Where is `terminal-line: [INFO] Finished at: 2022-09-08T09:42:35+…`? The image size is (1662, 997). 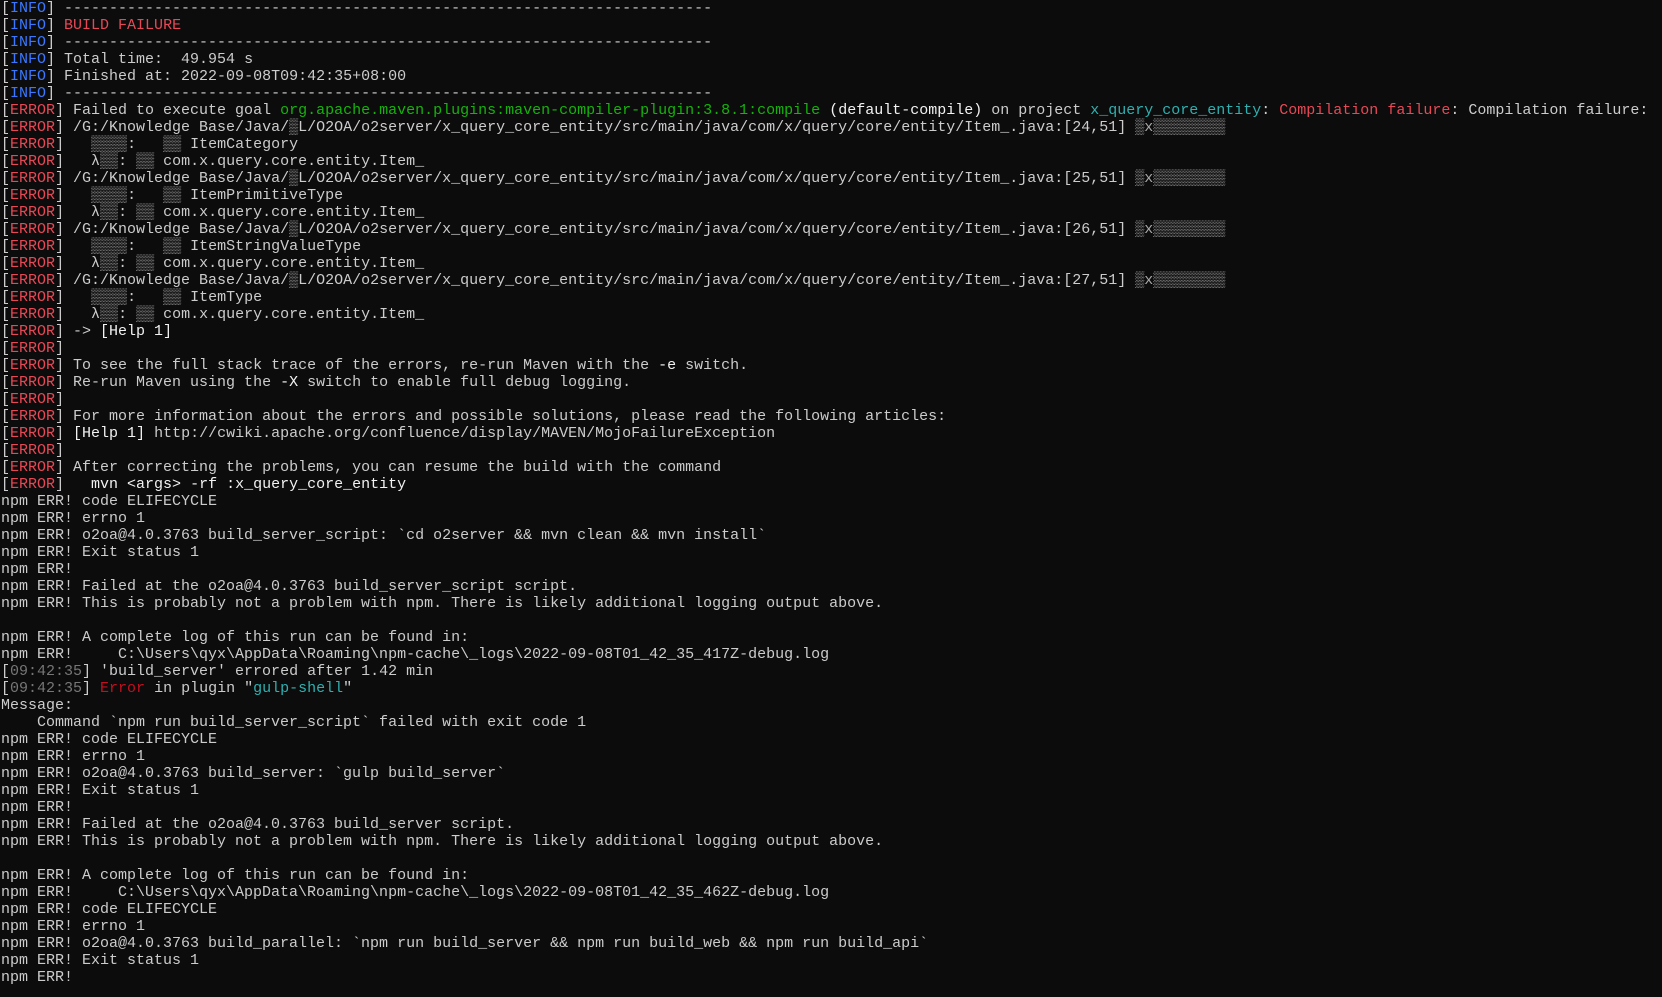
terminal-line: [INFO] Finished at: 2022-09-08T09:42:35+… is located at coordinates (831, 76).